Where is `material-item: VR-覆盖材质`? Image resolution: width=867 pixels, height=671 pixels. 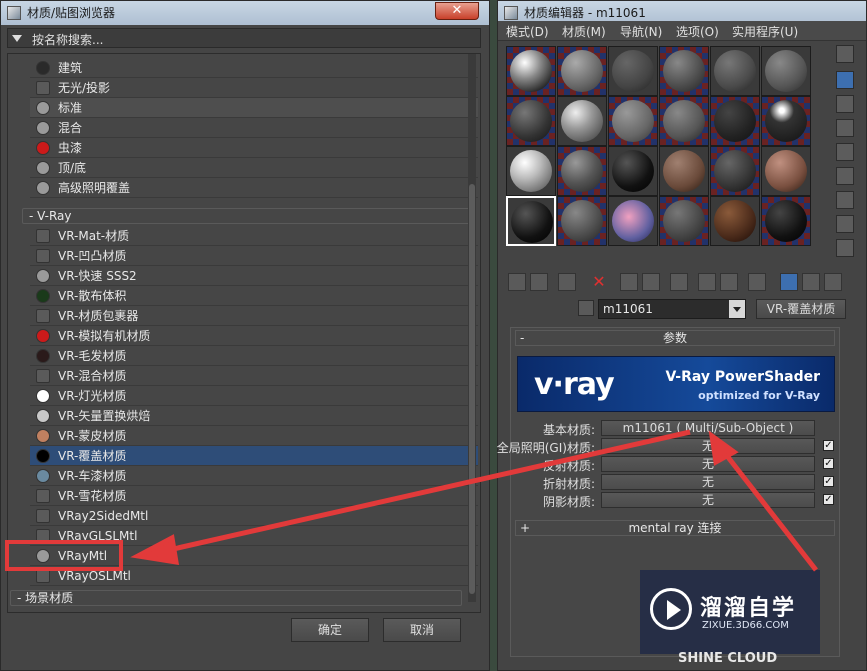 material-item: VR-覆盖材质 is located at coordinates (254, 456).